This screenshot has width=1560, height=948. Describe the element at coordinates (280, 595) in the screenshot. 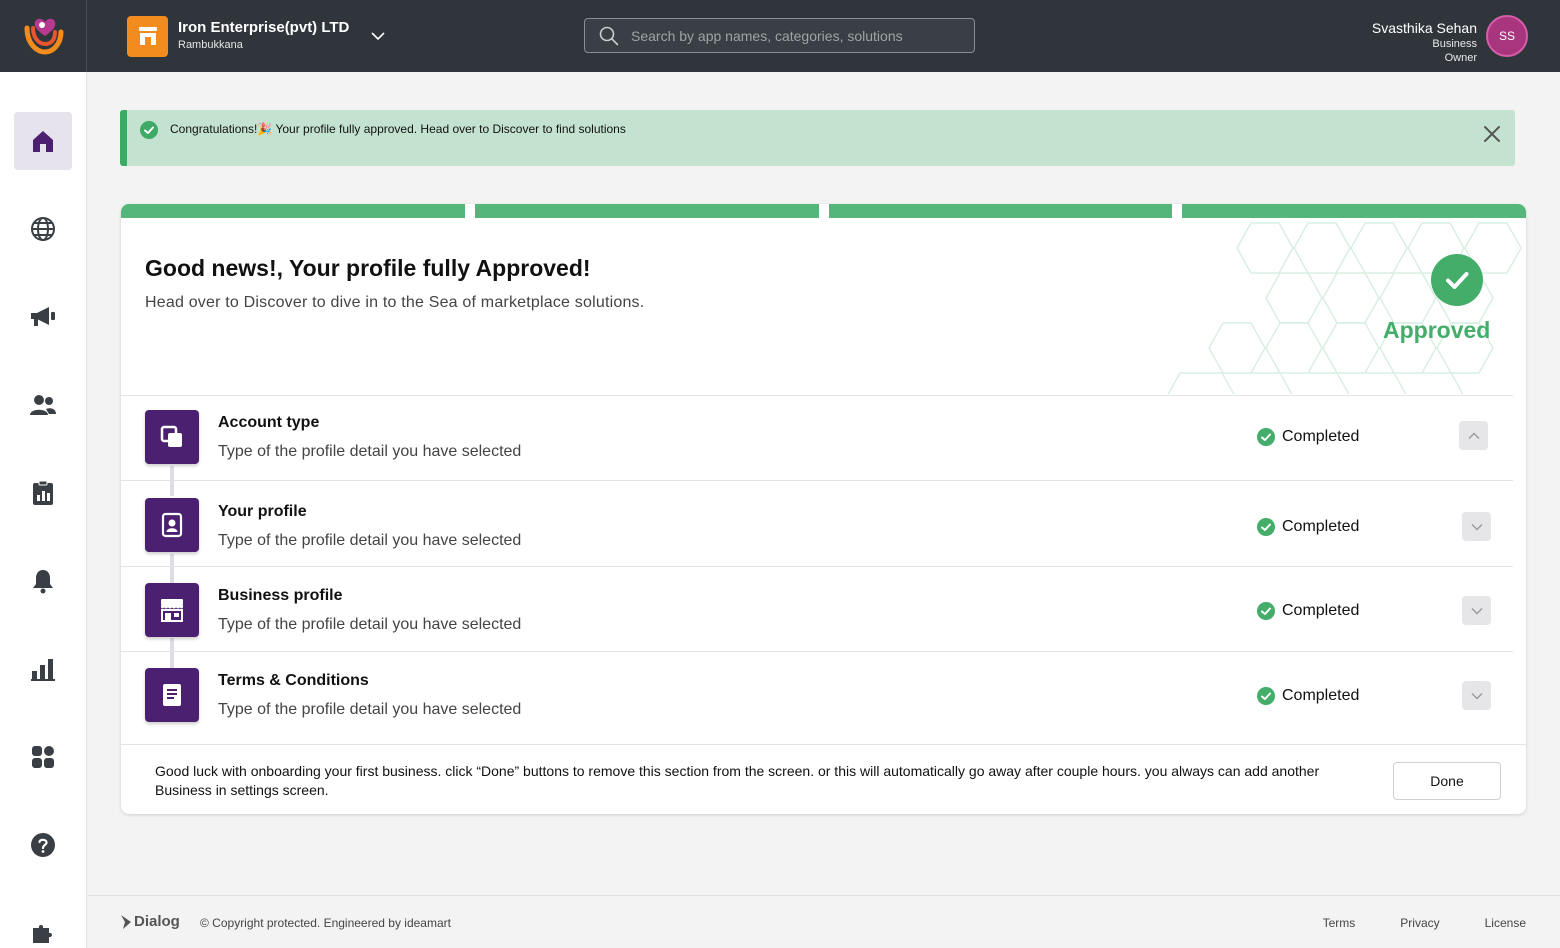

I see `step-title: Business profile` at that location.